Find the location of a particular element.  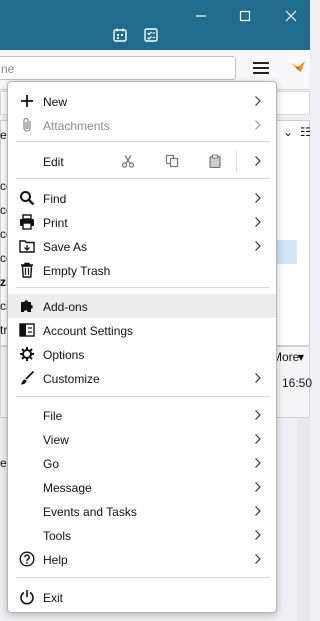

copy-icon is located at coordinates (172, 161).